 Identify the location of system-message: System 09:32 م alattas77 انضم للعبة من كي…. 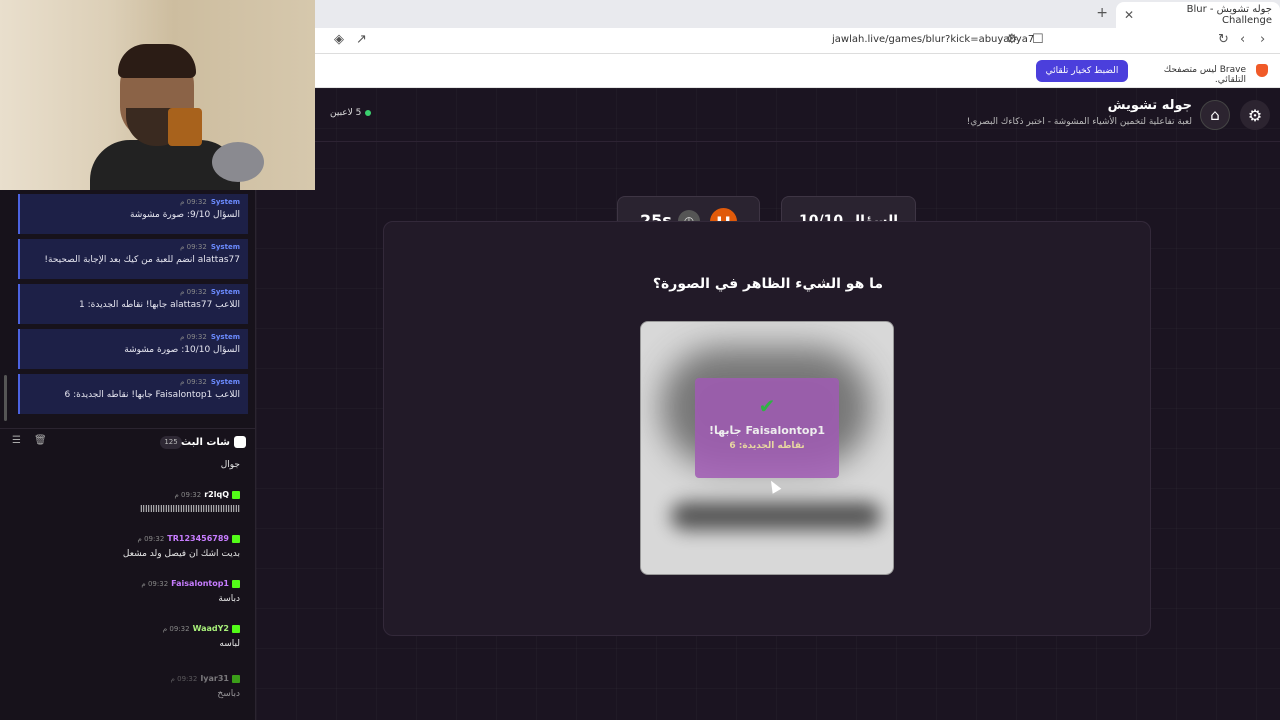
(133, 259).